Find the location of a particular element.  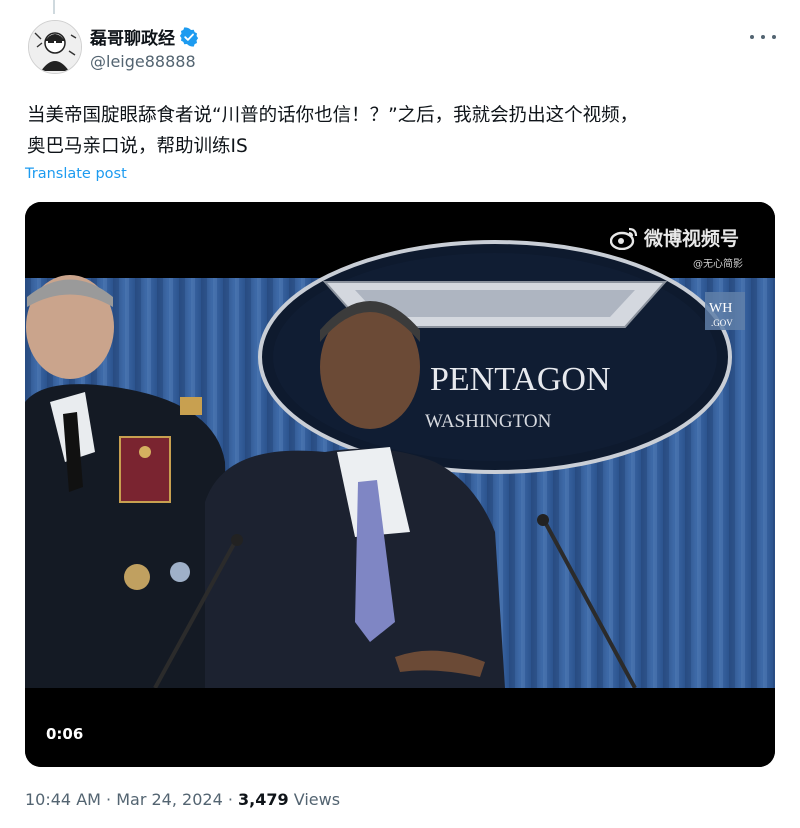

weibo-logo-icon is located at coordinates (624, 238).